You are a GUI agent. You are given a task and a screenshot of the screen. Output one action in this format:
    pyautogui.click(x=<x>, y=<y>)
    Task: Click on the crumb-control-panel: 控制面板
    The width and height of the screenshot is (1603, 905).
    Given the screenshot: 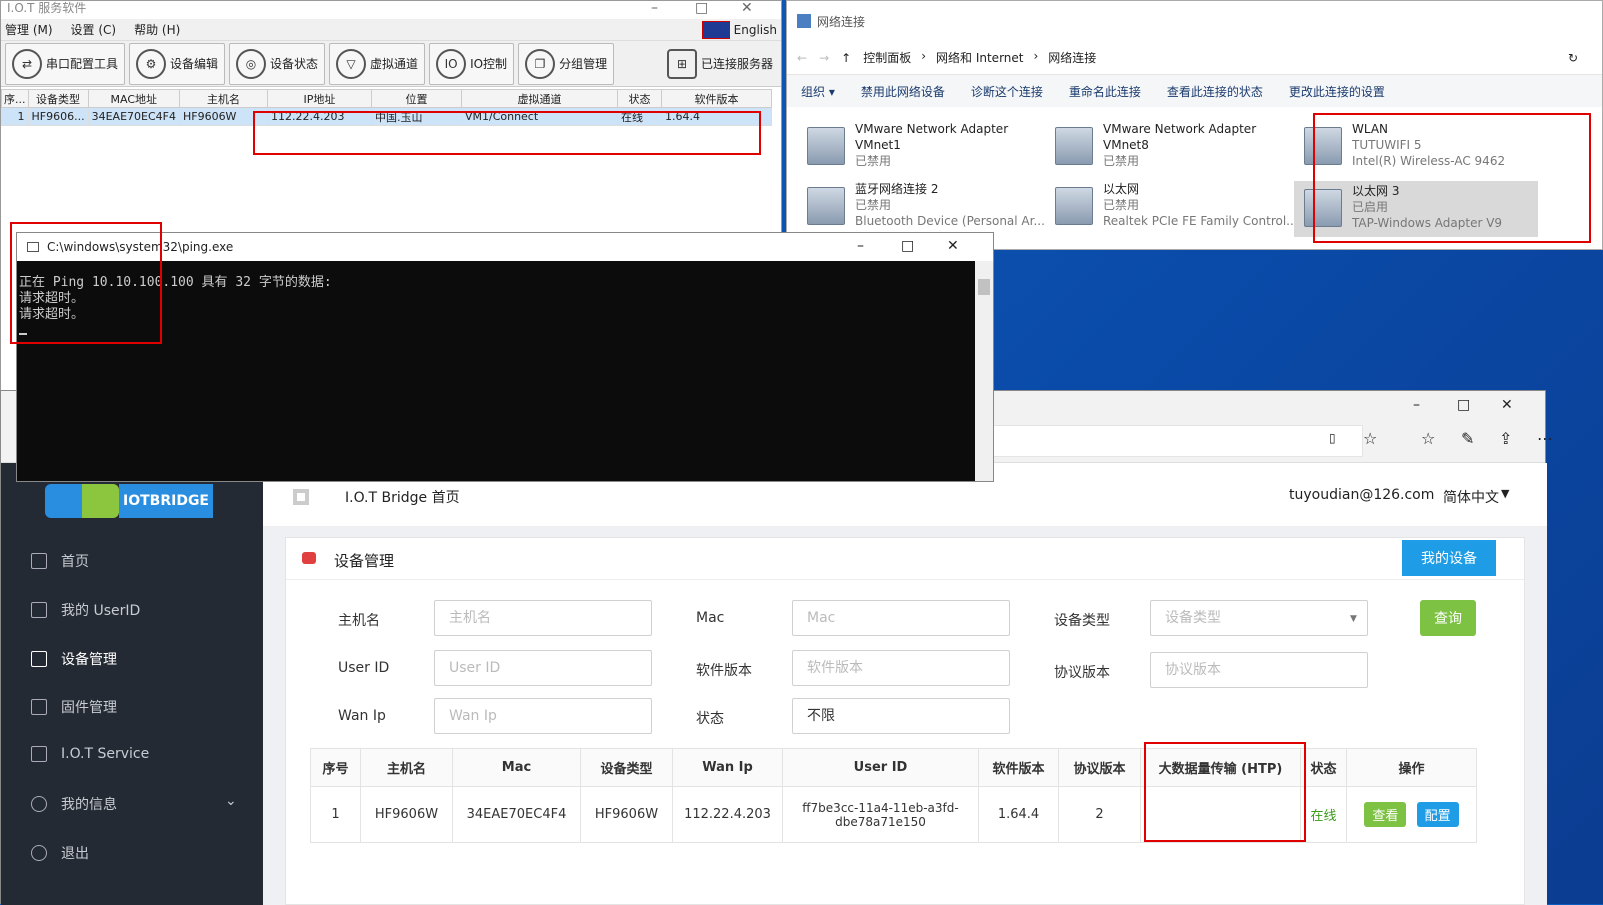 What is the action you would take?
    pyautogui.click(x=887, y=57)
    